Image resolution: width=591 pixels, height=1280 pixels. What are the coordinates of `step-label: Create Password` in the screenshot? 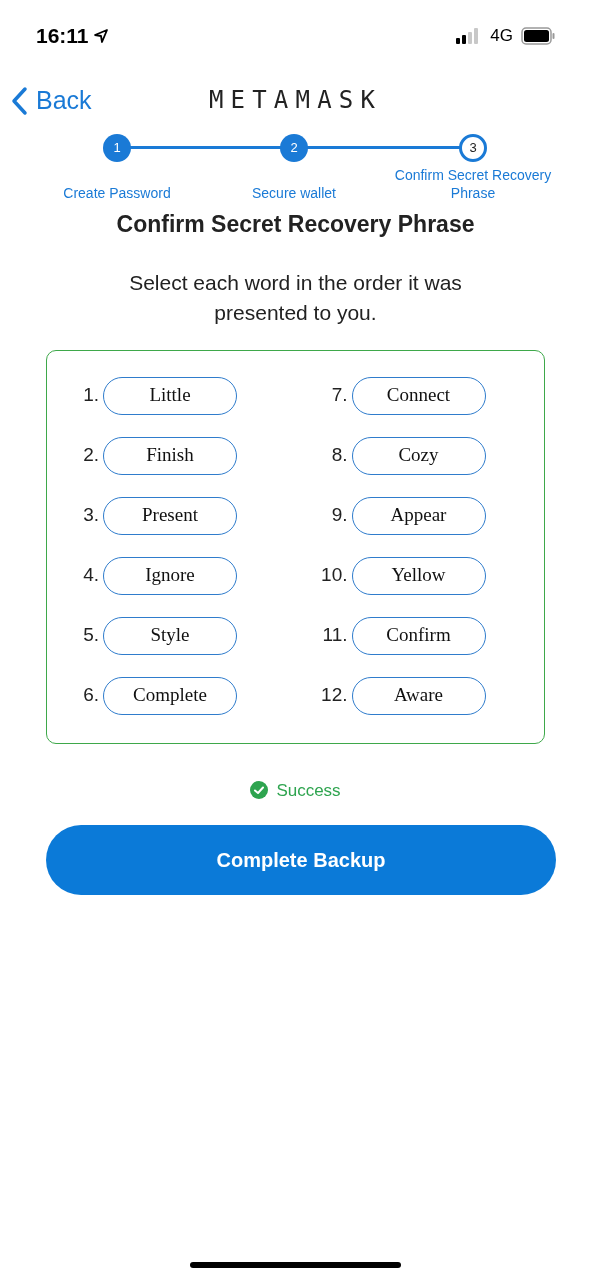 It's located at (117, 193).